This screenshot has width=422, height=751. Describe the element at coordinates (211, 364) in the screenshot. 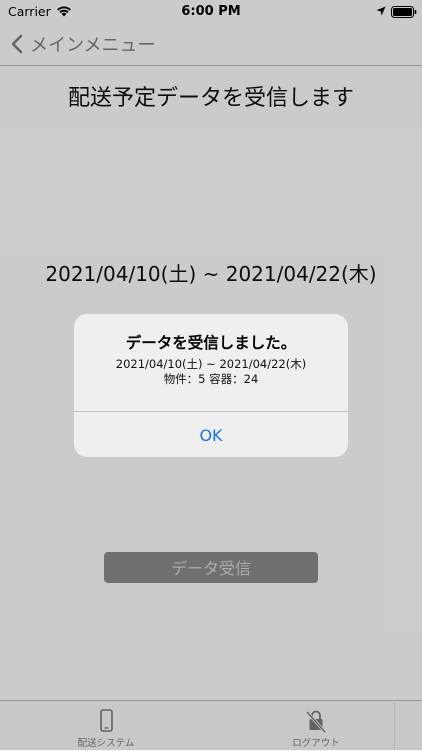

I see `alert-date-range: 2021/04/10(土) ~ 2021/04/22(木)` at that location.